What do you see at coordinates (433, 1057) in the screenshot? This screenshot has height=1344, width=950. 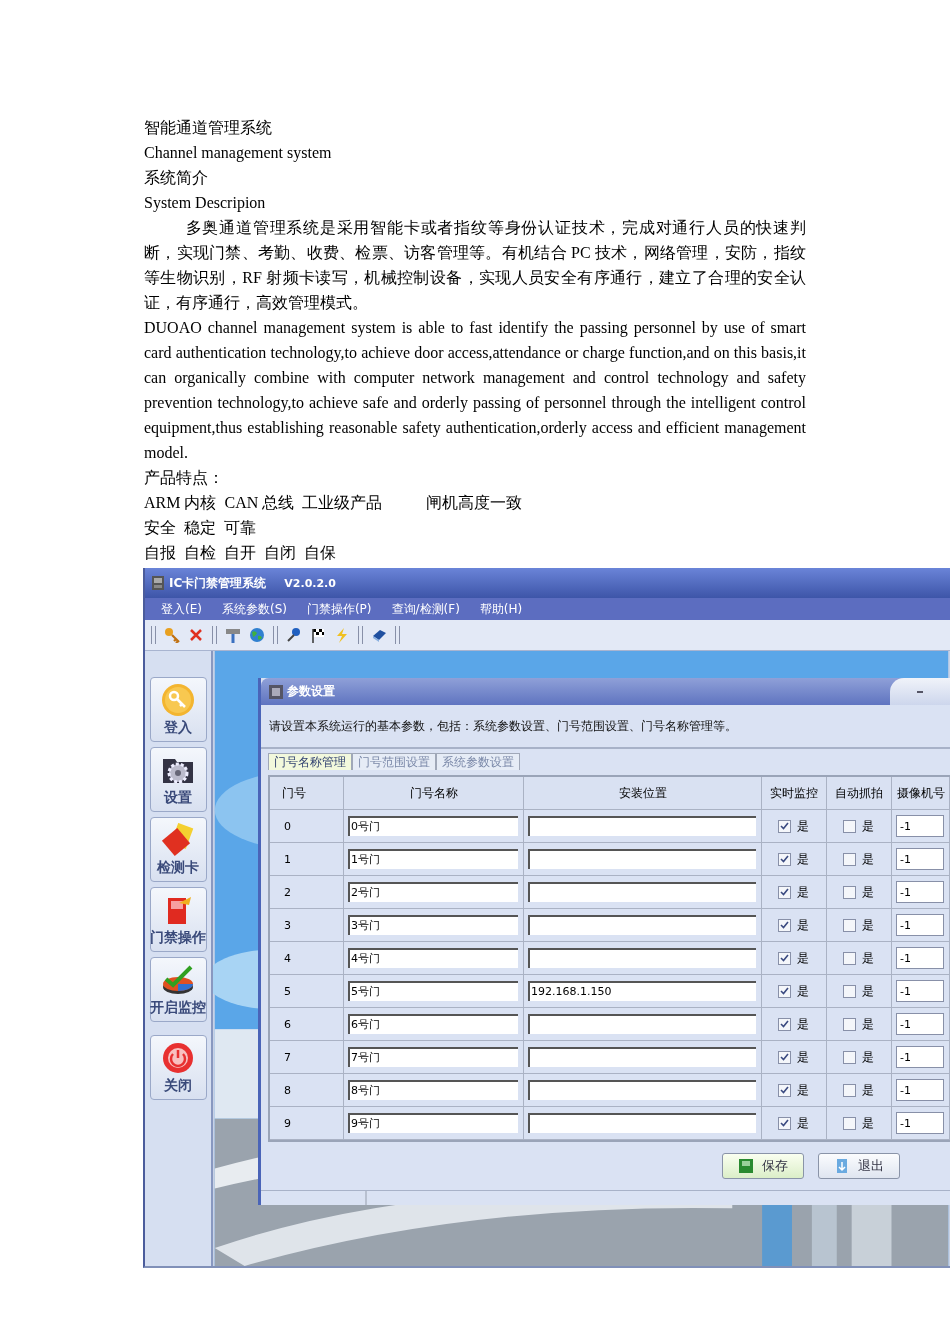 I see `name-field: 7号门` at bounding box center [433, 1057].